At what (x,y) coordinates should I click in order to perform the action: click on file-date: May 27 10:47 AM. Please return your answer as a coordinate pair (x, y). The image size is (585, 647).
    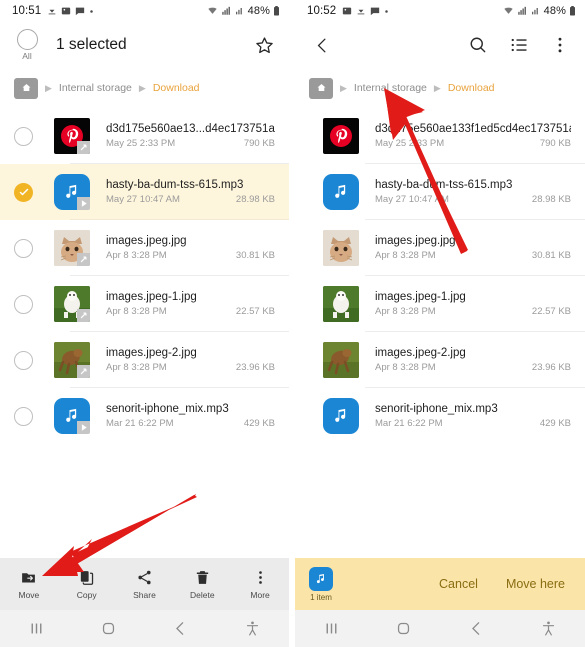
    Looking at the image, I should click on (143, 199).